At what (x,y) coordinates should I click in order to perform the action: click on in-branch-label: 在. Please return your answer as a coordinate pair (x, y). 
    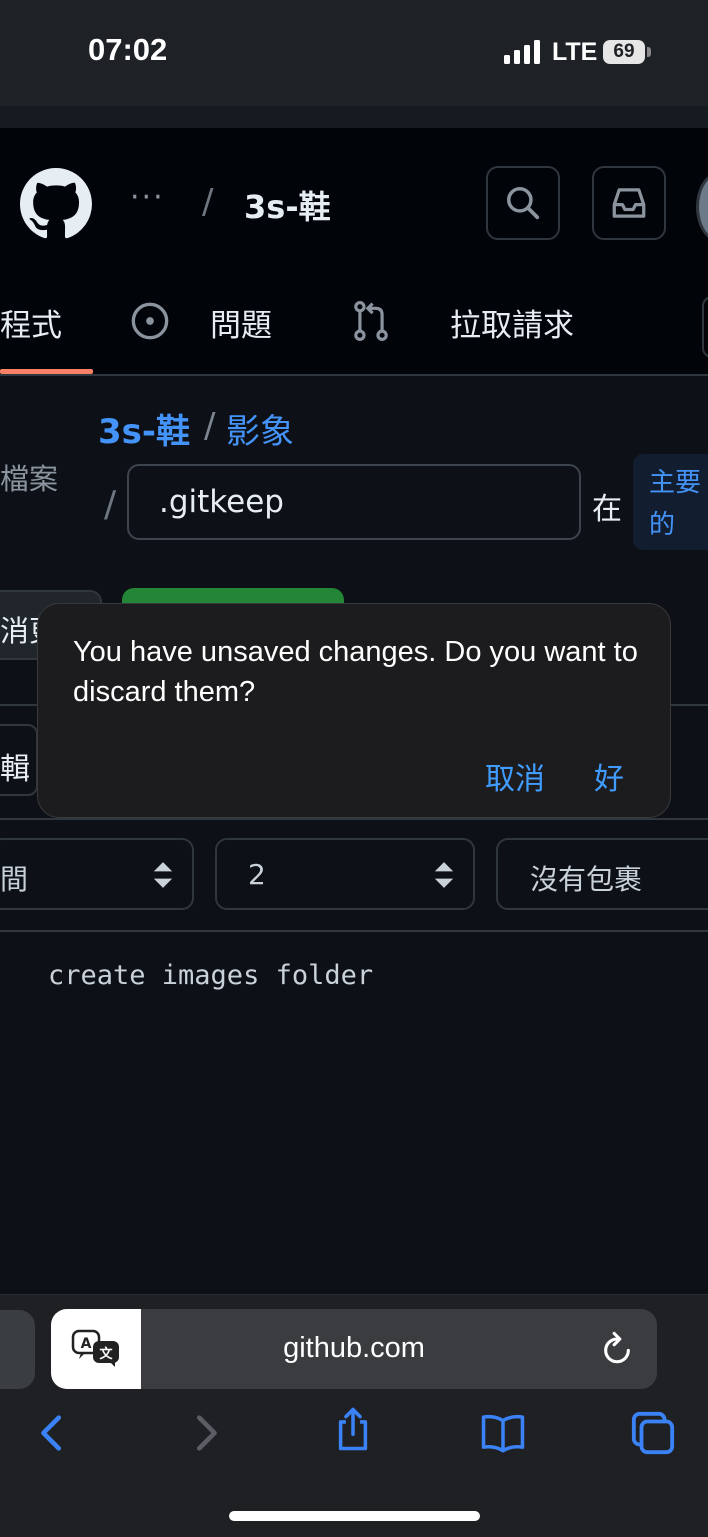
    Looking at the image, I should click on (607, 509).